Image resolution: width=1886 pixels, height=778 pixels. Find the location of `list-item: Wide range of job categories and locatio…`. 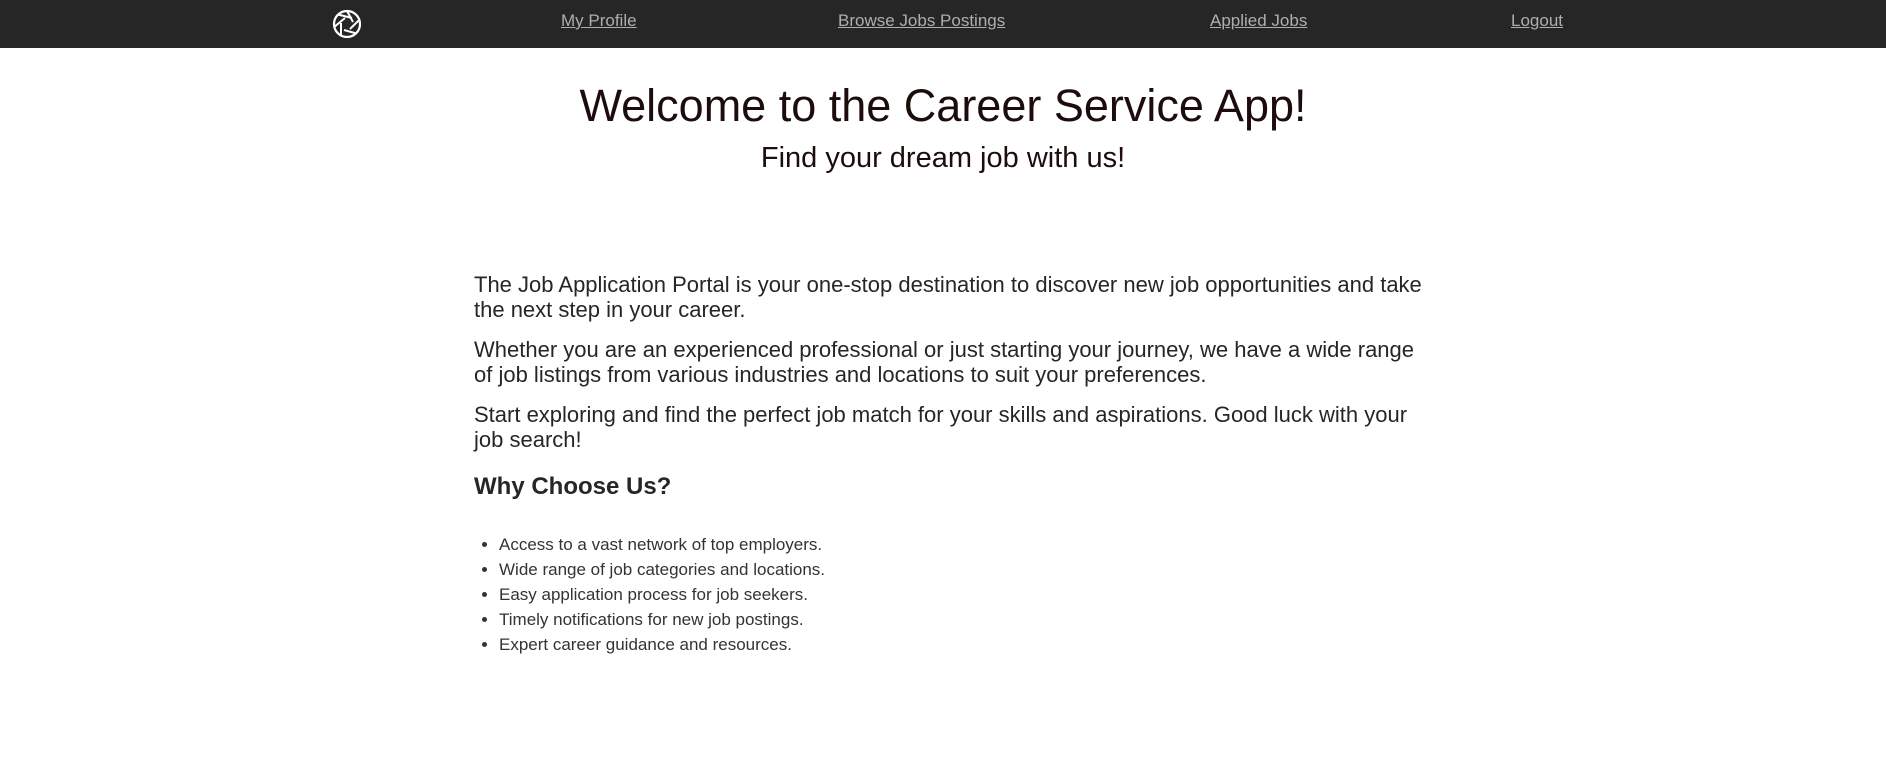

list-item: Wide range of job categories and locatio… is located at coordinates (966, 569).